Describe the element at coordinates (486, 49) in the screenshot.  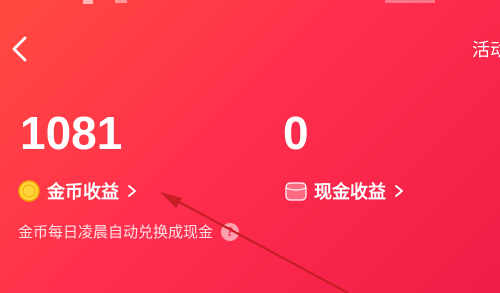
I see `activity-link: 活动` at that location.